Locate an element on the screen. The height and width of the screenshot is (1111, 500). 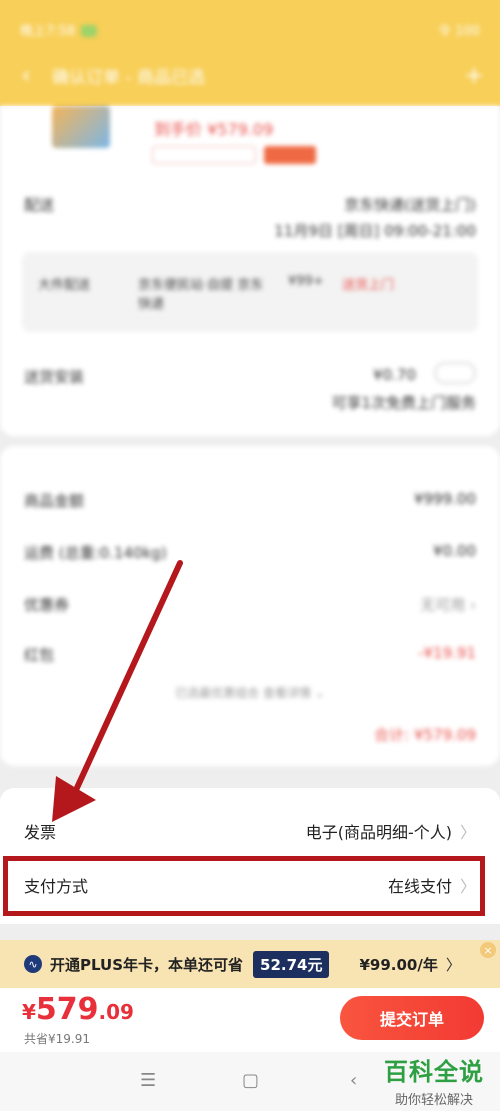
product-tag-badge is located at coordinates (290, 155).